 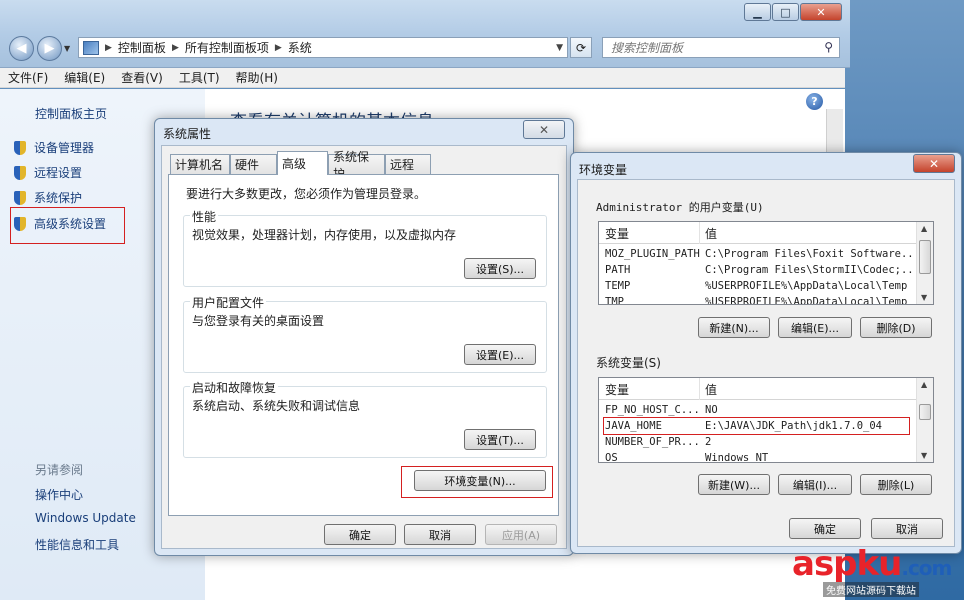 What do you see at coordinates (258, 321) in the screenshot?
I see `user-profile-desc: 与您登录有关的桌面设置` at bounding box center [258, 321].